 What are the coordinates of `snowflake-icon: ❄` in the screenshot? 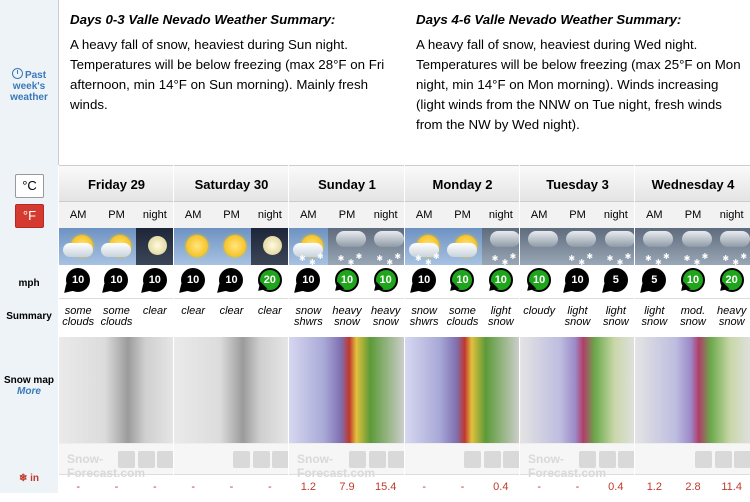 It's located at (24, 478).